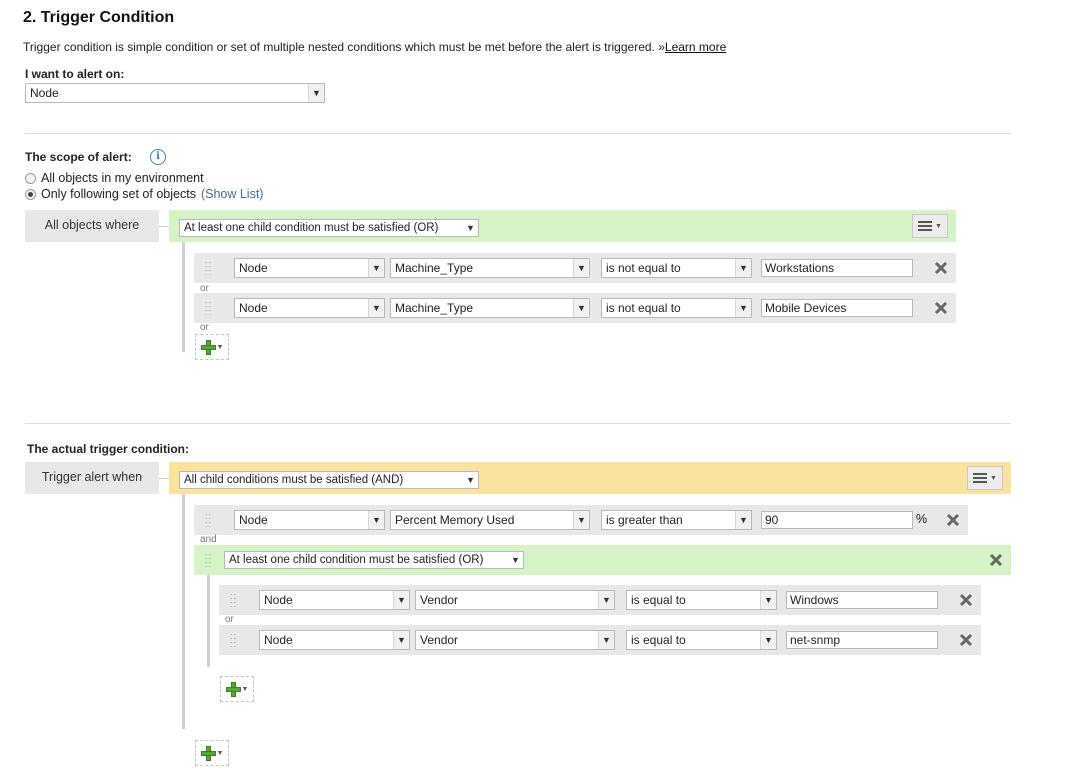 The image size is (1088, 783). What do you see at coordinates (644, 520) in the screenshot?
I see `condition-operator-value: is greater than` at bounding box center [644, 520].